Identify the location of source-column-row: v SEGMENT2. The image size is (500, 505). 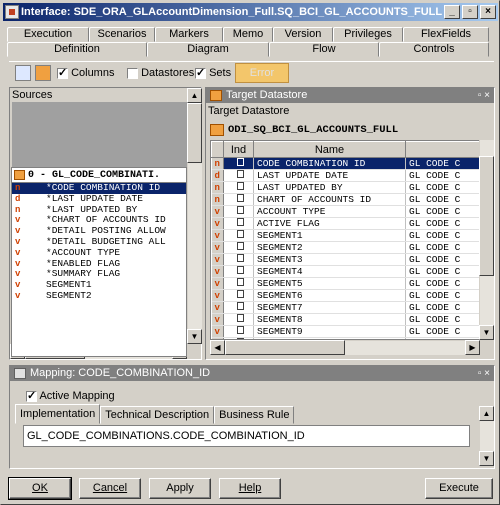
(99, 296).